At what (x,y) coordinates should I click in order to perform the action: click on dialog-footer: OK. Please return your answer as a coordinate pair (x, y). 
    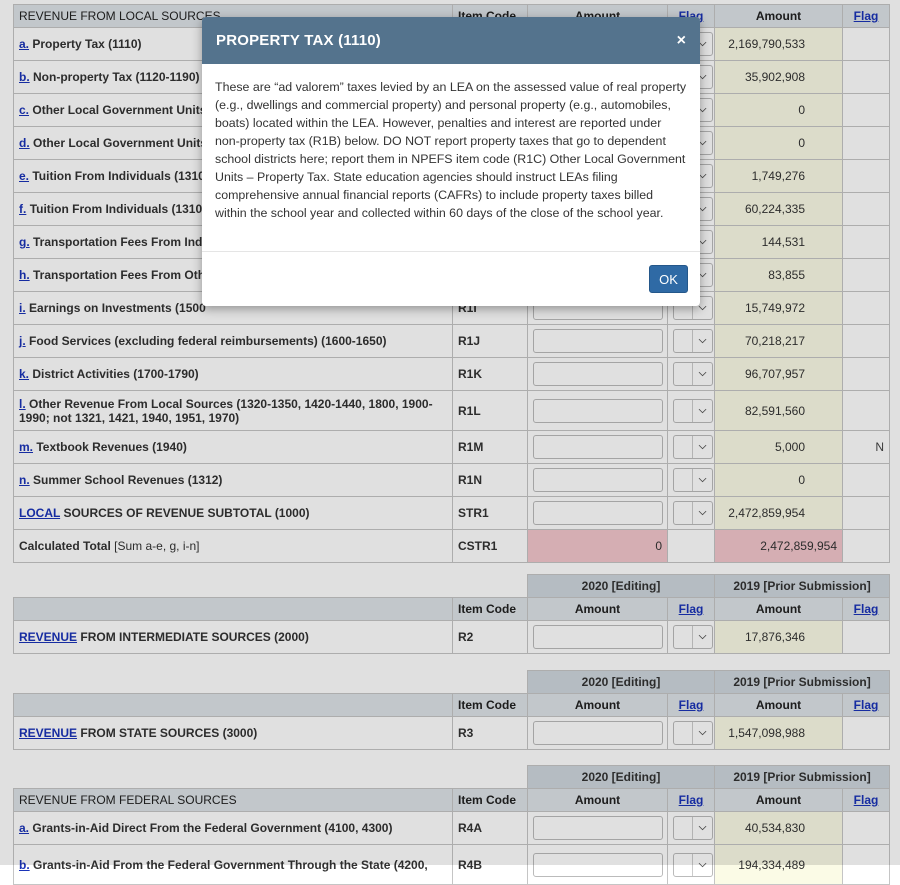
    Looking at the image, I should click on (451, 278).